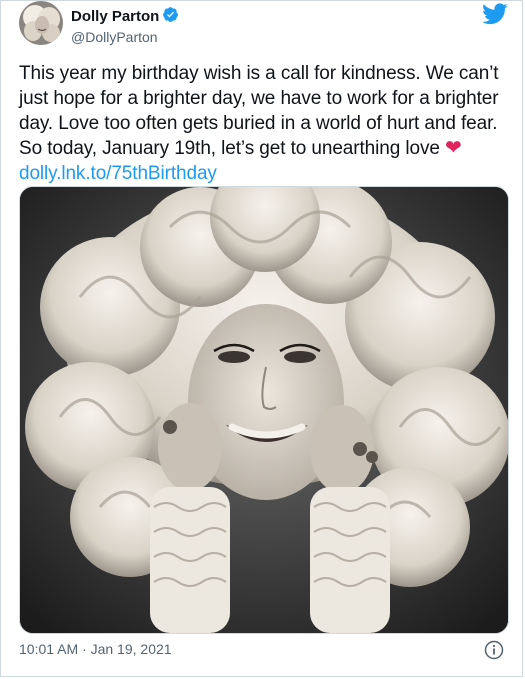 This screenshot has width=525, height=679. Describe the element at coordinates (41, 23) in the screenshot. I see `avatar` at that location.